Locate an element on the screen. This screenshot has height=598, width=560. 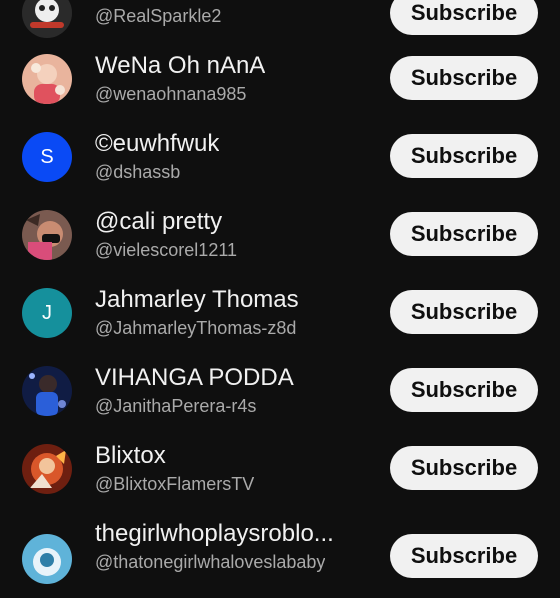
list-item: @cali pretty @vielescorel1211 Subscribe is located at coordinates (280, 247).